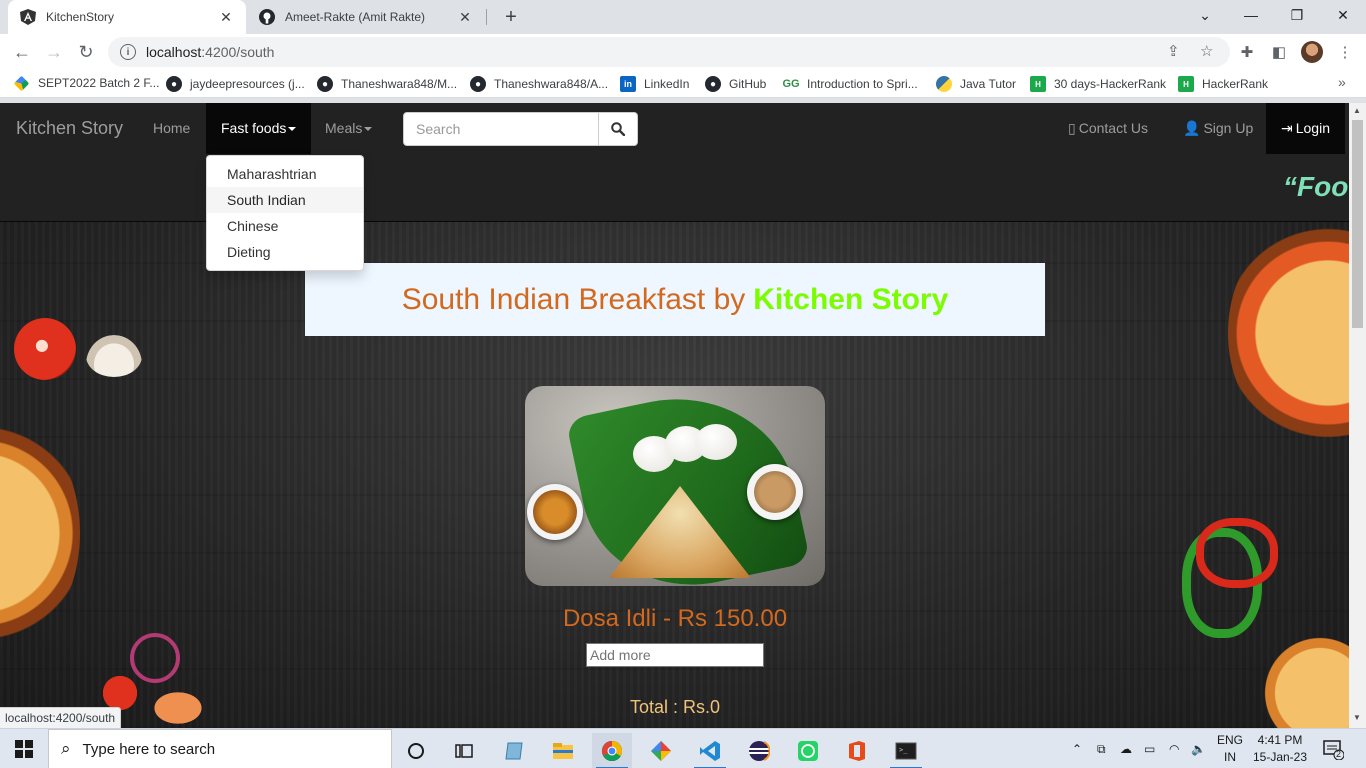 This screenshot has height=768, width=1366. What do you see at coordinates (654, 84) in the screenshot?
I see `bookmark-item: in LinkedIn` at bounding box center [654, 84].